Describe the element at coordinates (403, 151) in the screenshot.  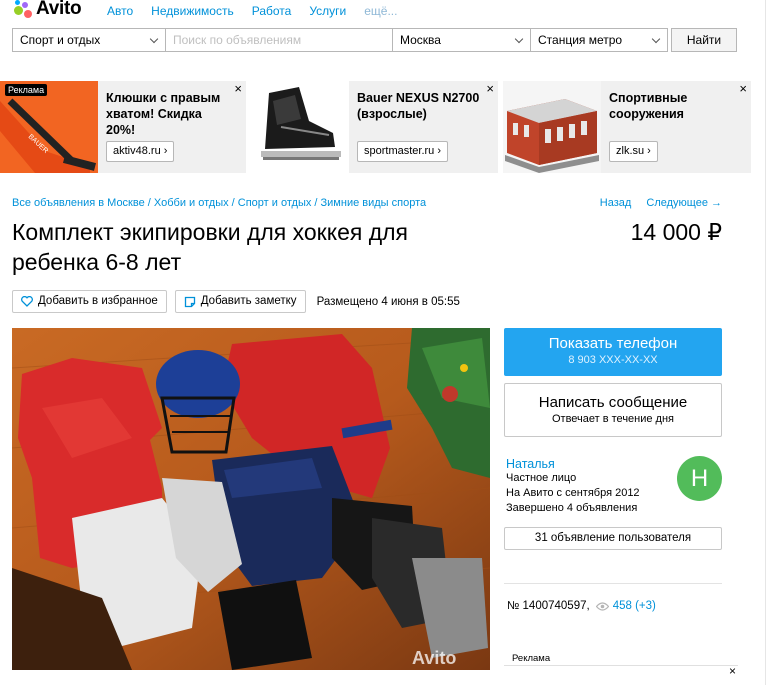
I see `ad-link-button: sportmaster.ru ›` at that location.